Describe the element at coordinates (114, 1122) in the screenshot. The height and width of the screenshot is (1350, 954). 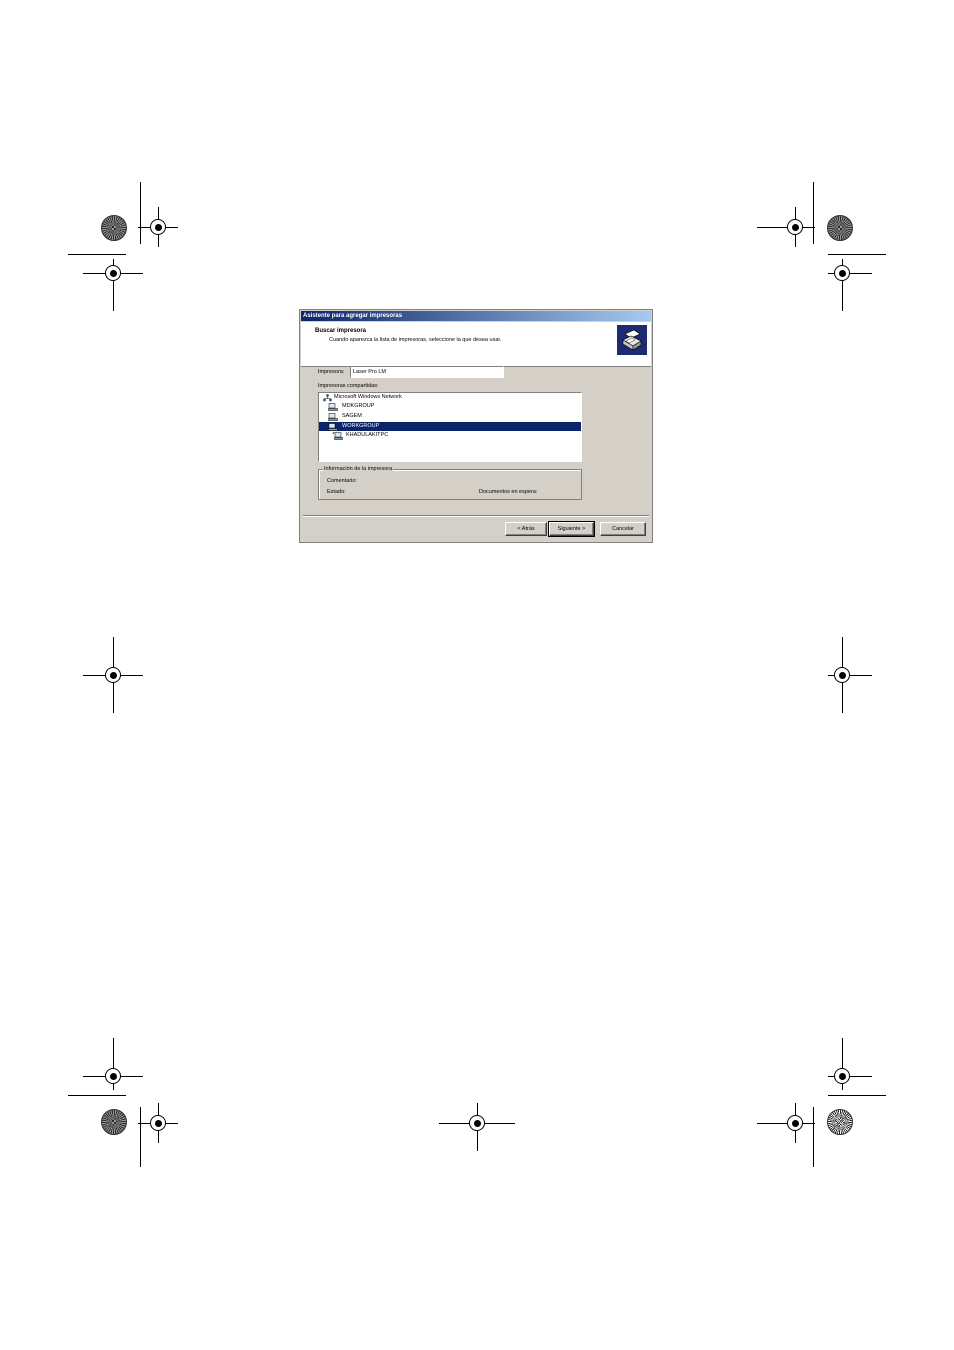
I see `color-rosette-bottom-left` at that location.